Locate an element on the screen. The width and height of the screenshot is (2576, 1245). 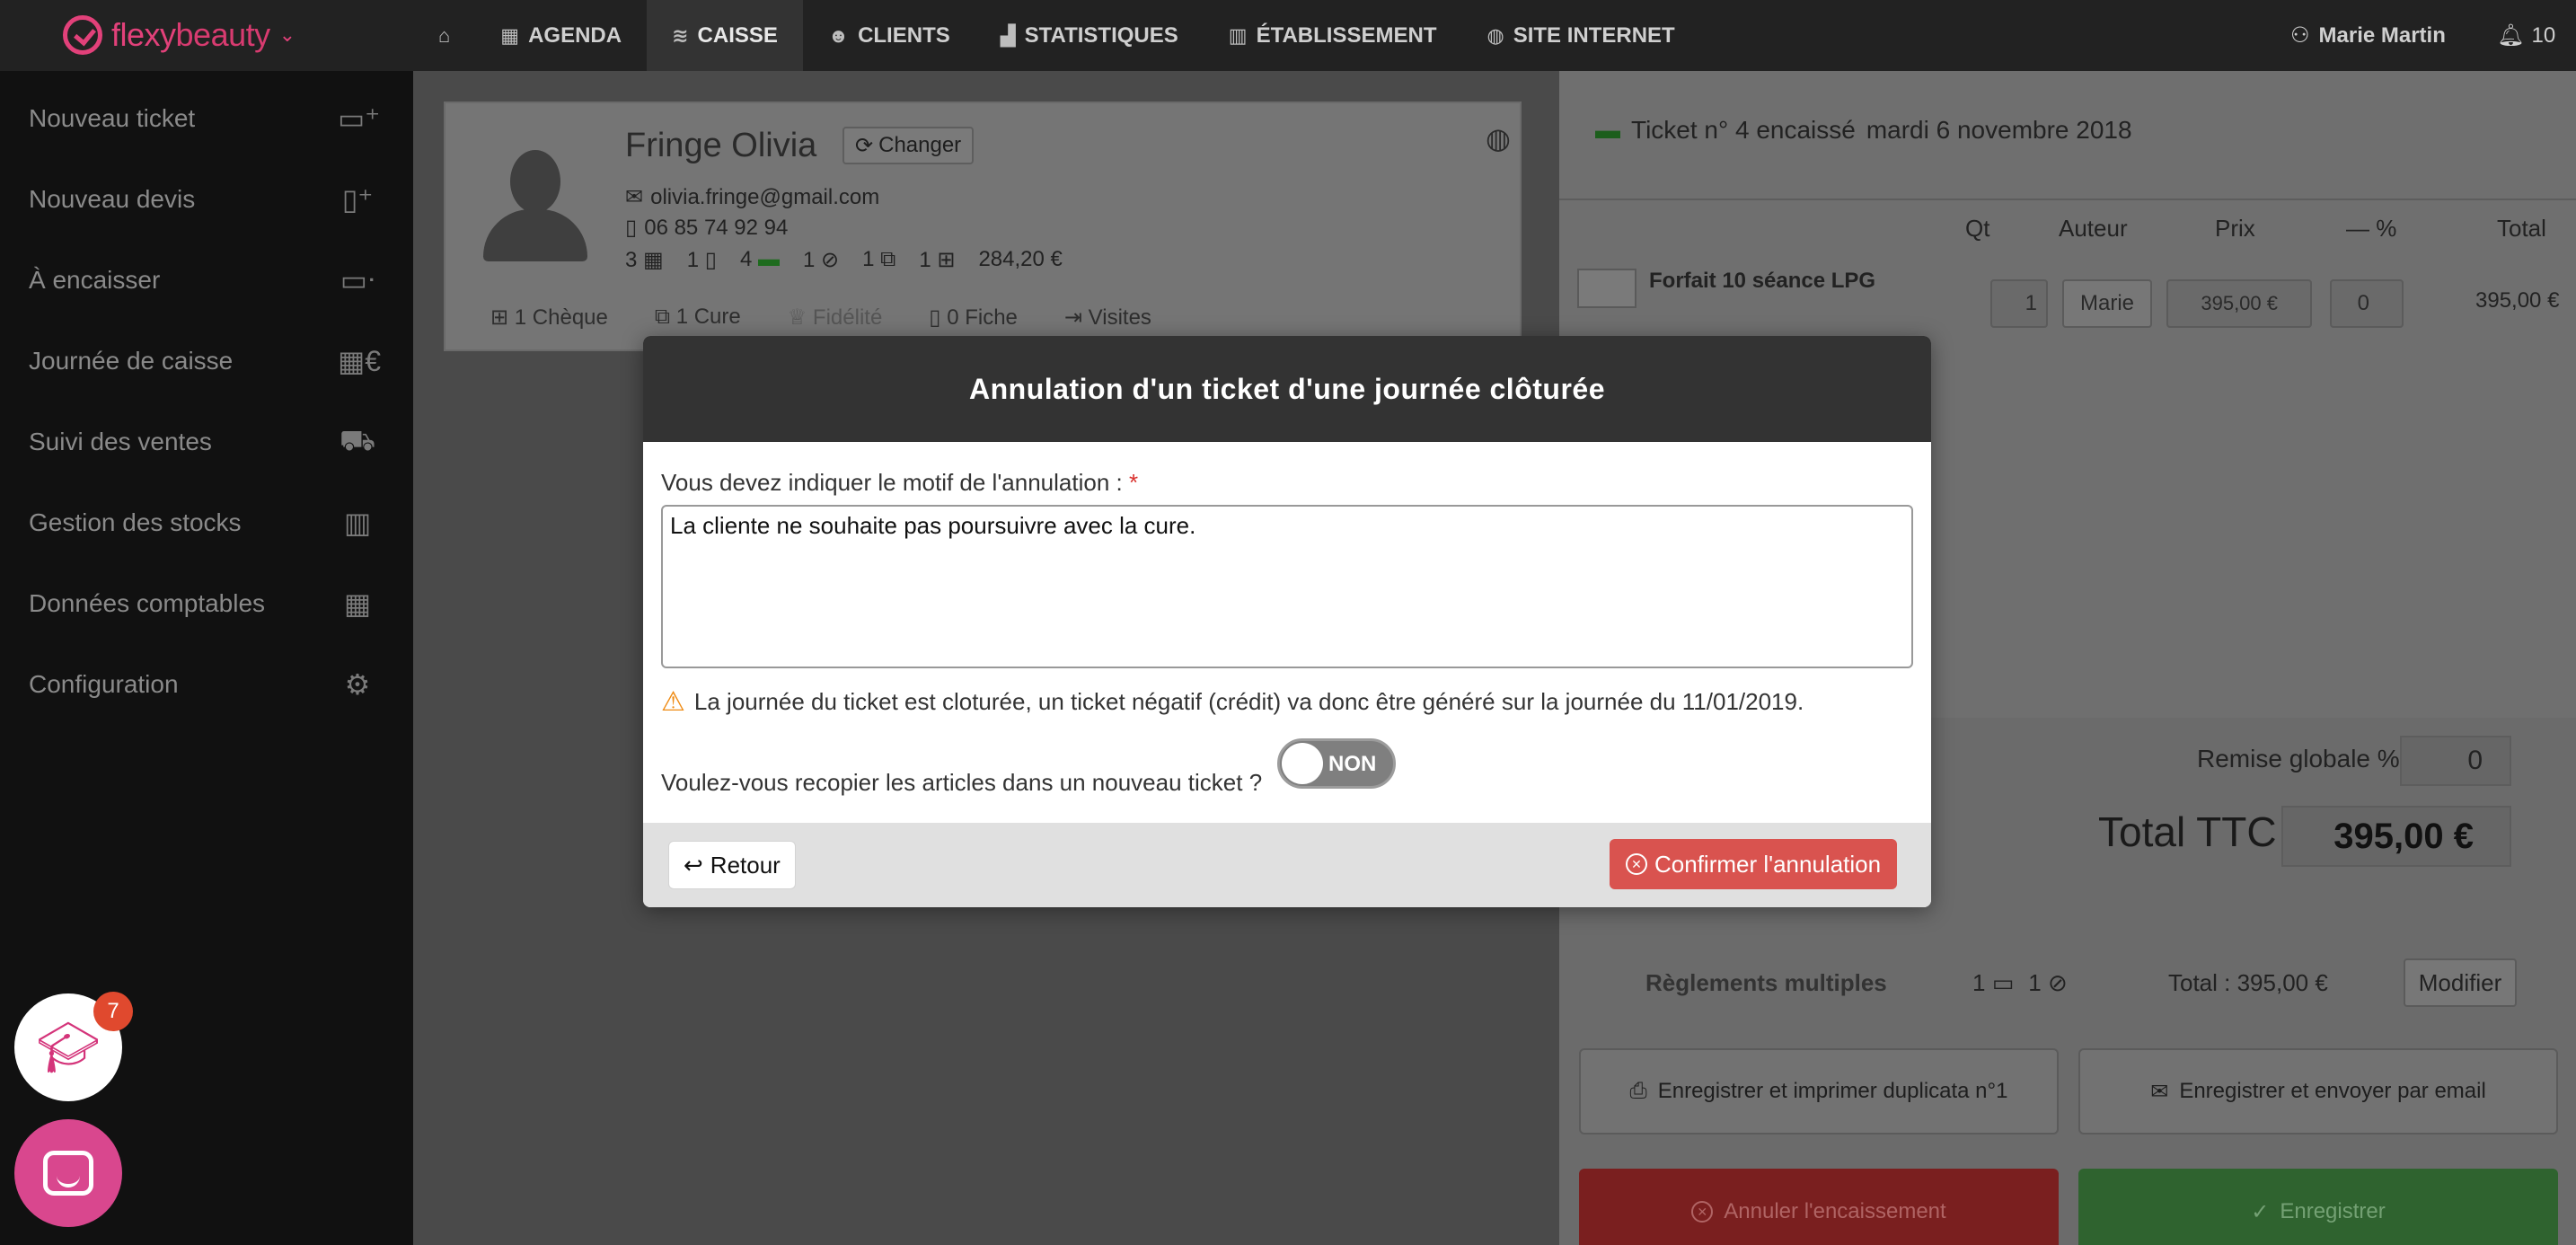
user-menu: ⚇ Marie Martin is located at coordinates (2368, 35).